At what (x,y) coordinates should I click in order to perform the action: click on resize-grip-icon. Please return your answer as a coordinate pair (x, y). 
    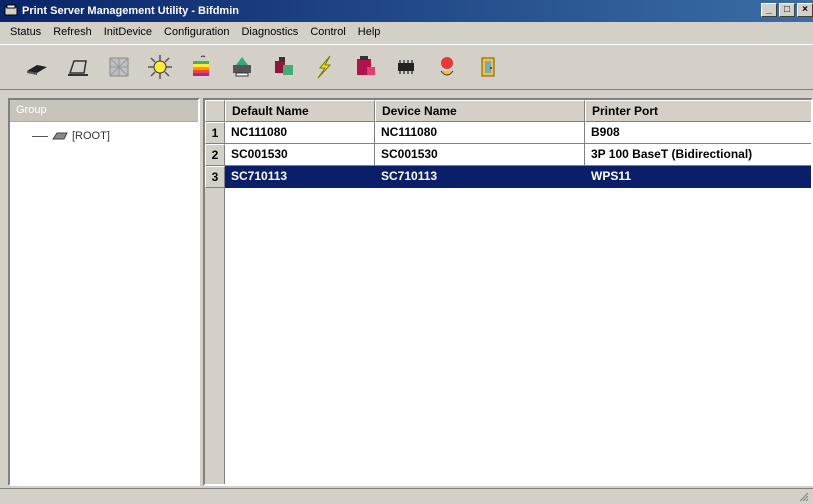
    Looking at the image, I should click on (804, 497).